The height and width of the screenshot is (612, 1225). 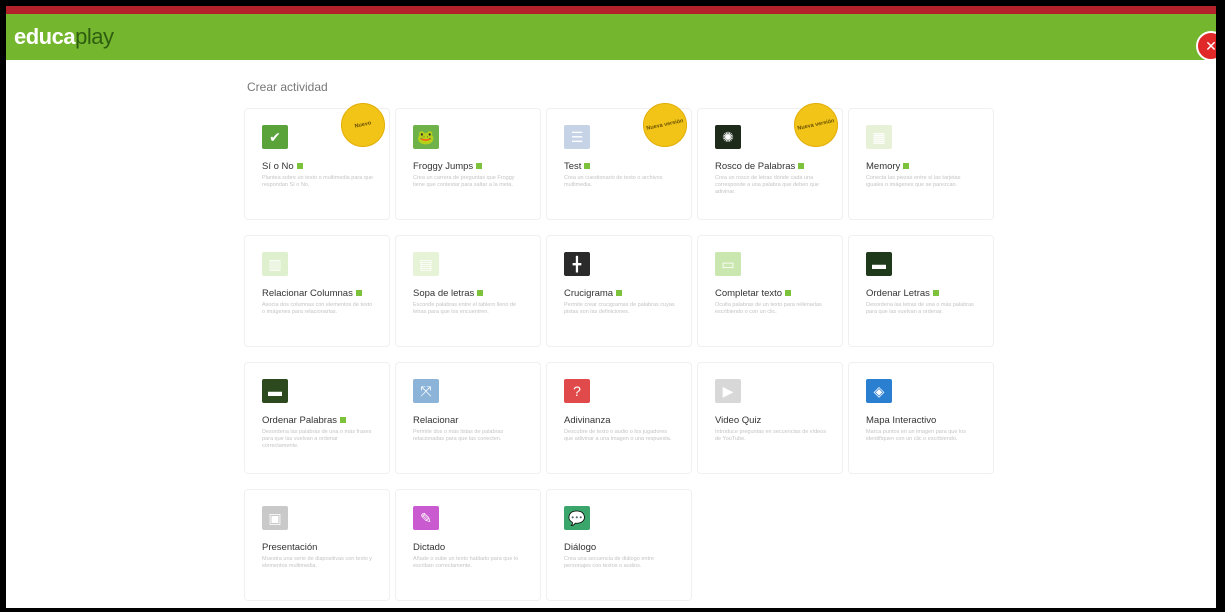 What do you see at coordinates (879, 391) in the screenshot?
I see `map-icon: ◈` at bounding box center [879, 391].